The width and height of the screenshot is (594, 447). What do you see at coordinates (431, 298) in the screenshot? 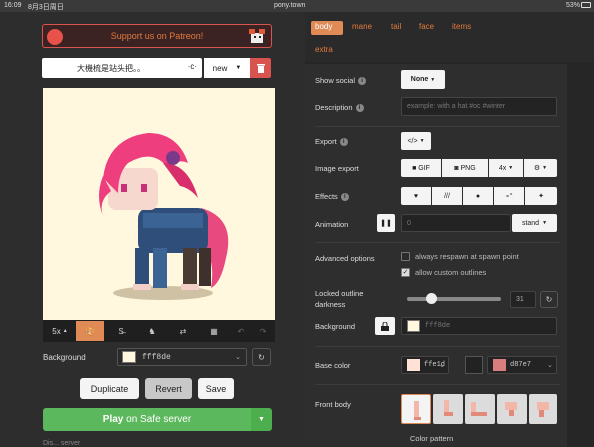
I see `outline-slider-thumb` at bounding box center [431, 298].